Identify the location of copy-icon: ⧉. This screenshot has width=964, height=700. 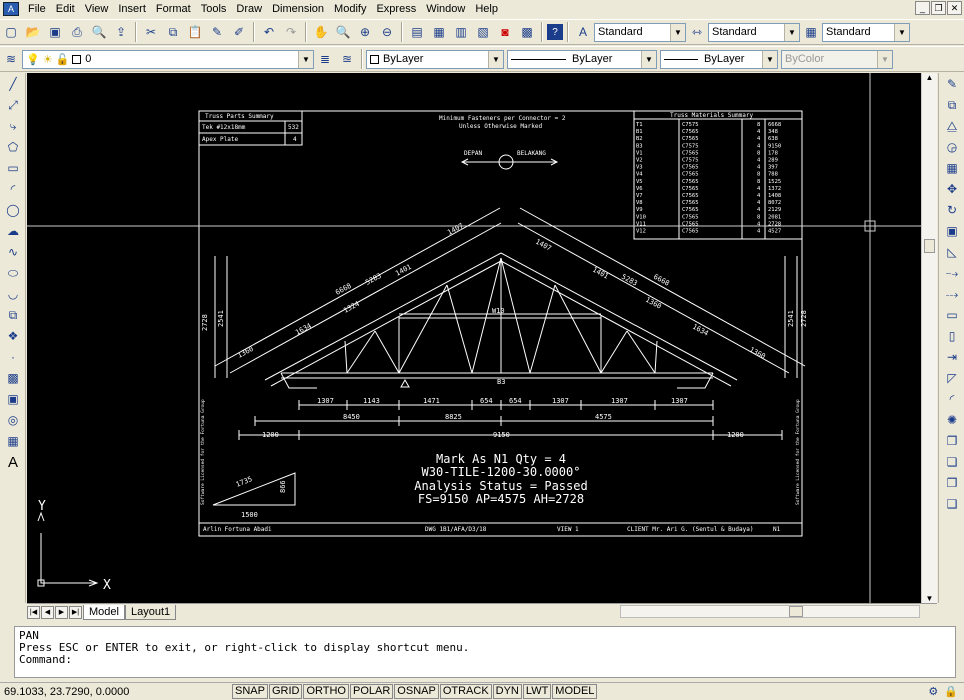
(173, 32).